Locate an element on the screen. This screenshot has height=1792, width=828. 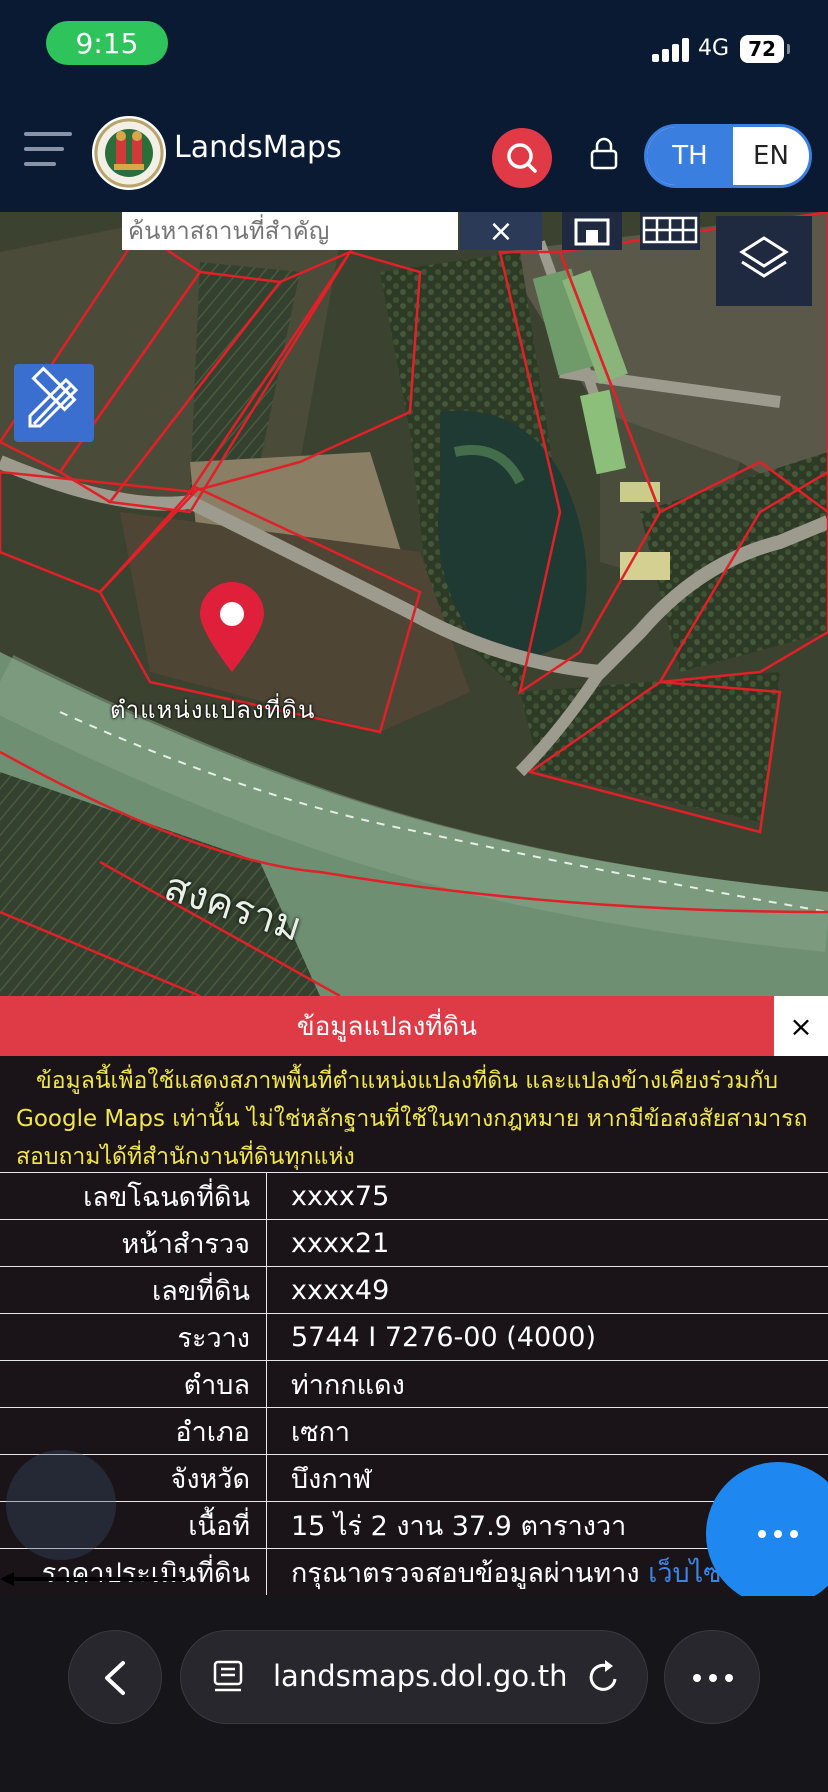
table-row: หน้าสำรวจ xxxx21 is located at coordinates (414, 1243).